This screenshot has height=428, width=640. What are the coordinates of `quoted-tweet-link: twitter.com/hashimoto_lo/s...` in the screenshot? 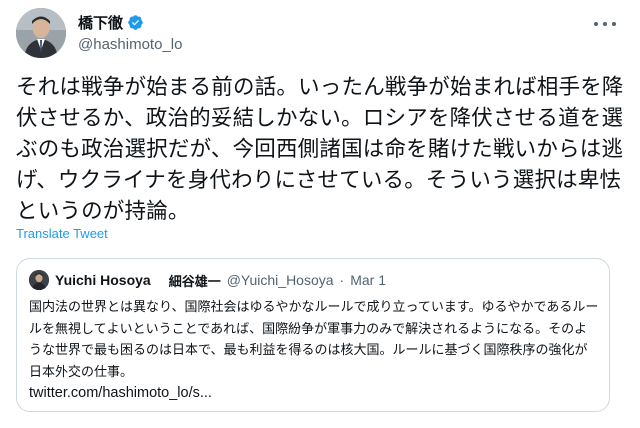 It's located at (314, 394).